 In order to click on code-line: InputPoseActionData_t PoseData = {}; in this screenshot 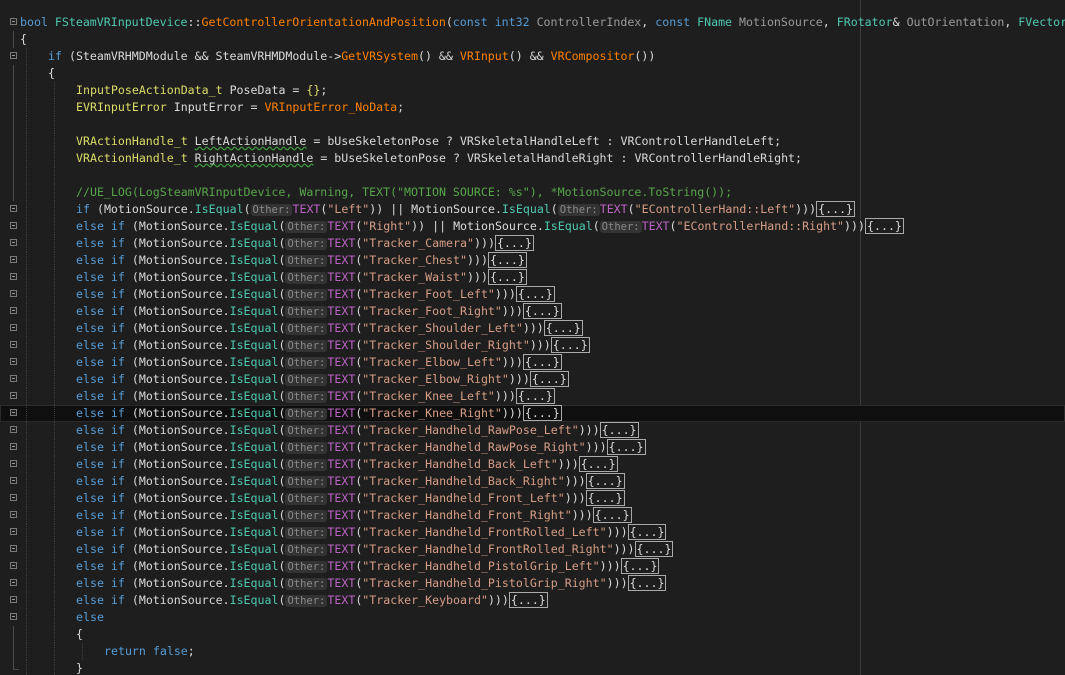, I will do `click(532, 90)`.